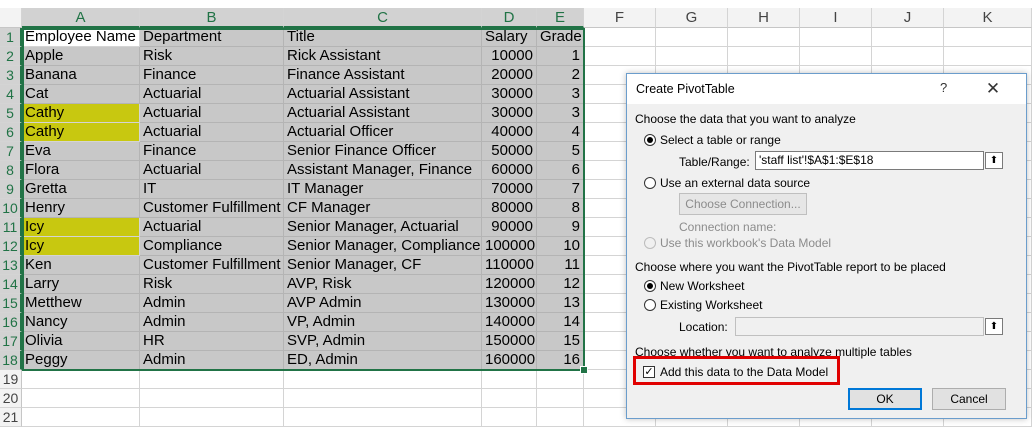 The height and width of the screenshot is (427, 1032). Describe the element at coordinates (836, 18) in the screenshot. I see `column-header-i: I` at that location.